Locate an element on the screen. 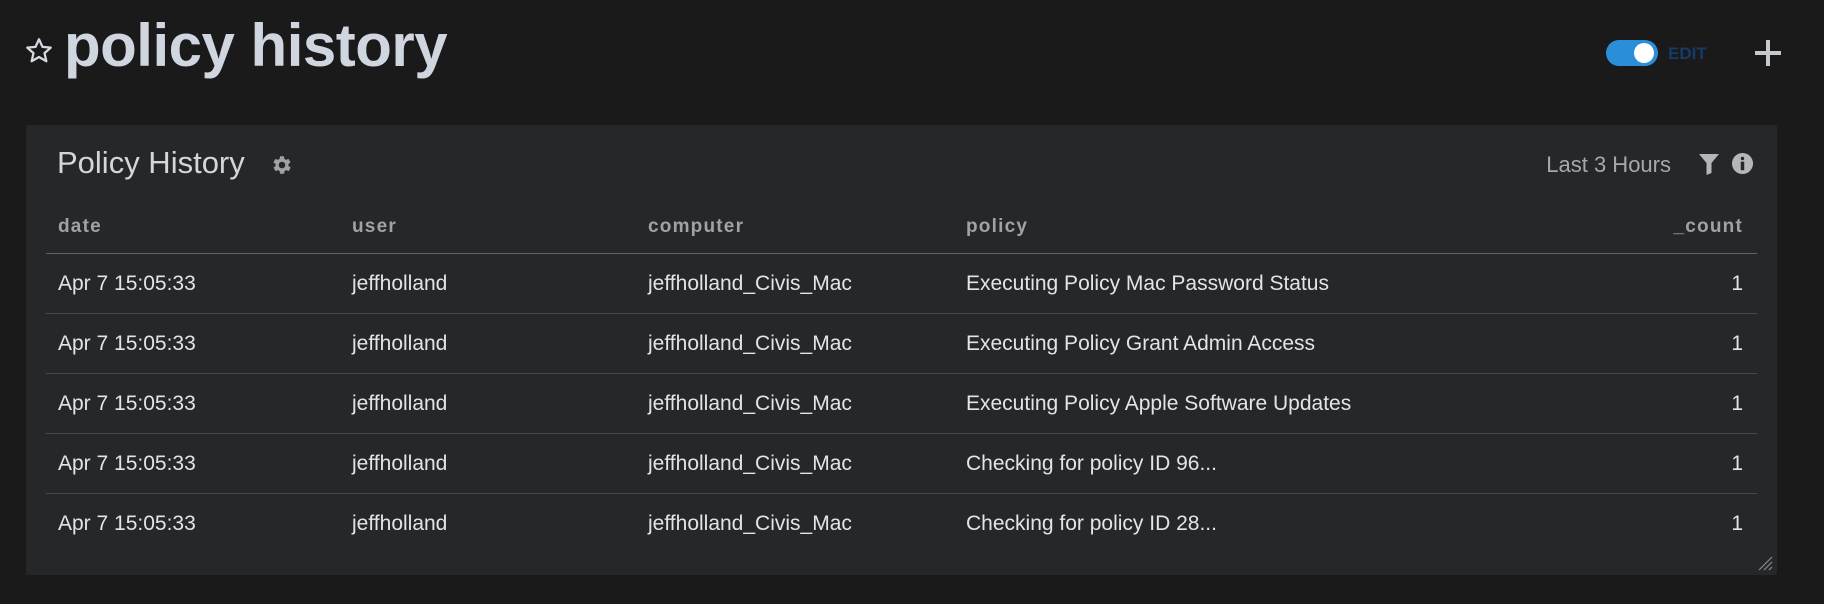 The height and width of the screenshot is (604, 1824). star-icon is located at coordinates (39, 51).